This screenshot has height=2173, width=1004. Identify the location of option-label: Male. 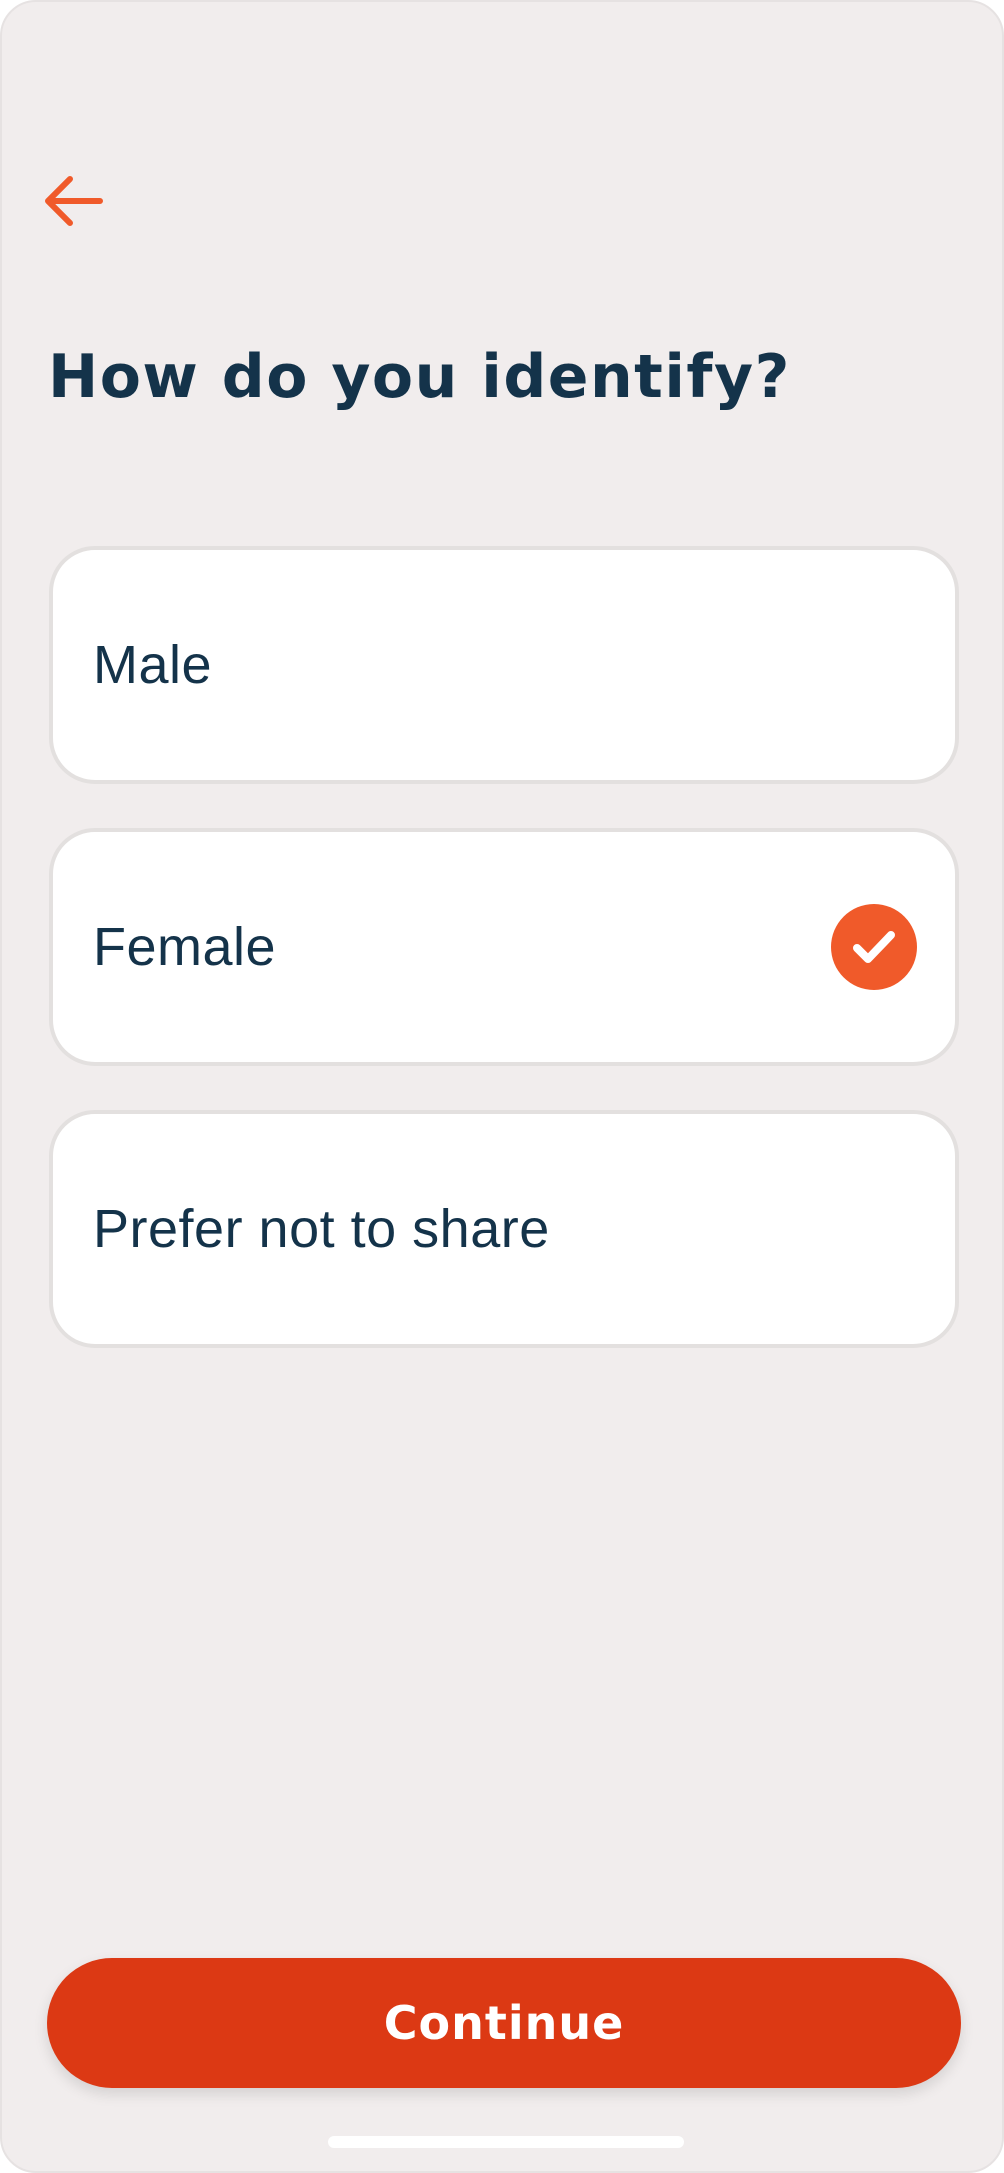
(153, 665).